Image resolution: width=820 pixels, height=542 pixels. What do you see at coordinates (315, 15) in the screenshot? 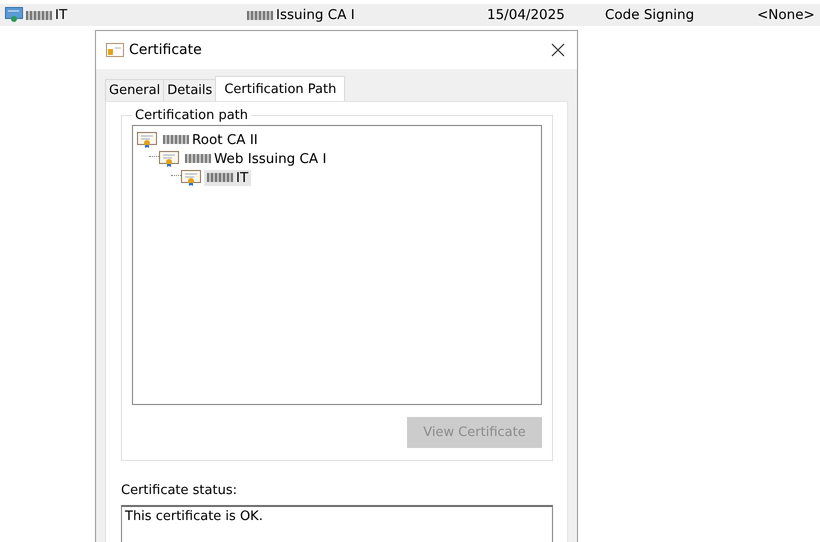
I see `issuer-name: Issuing CA I` at bounding box center [315, 15].